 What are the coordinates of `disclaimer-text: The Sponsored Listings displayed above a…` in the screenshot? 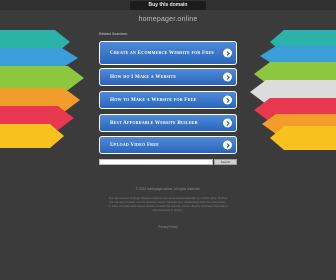 It's located at (168, 204).